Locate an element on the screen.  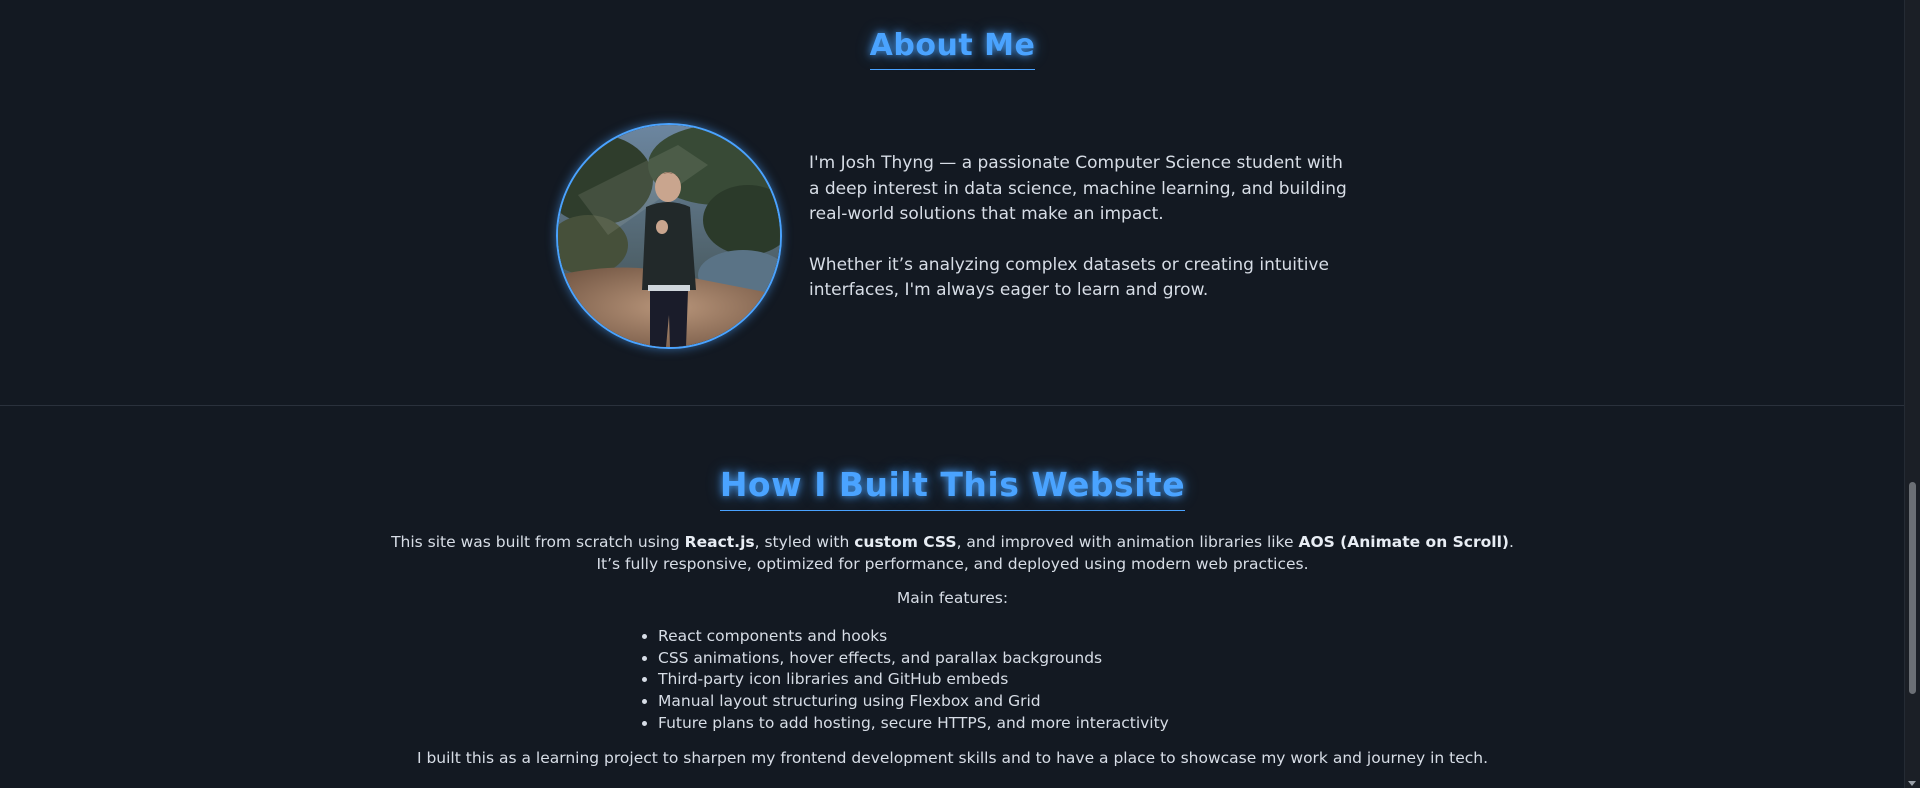
intro-text-2: , styled with is located at coordinates (804, 542).